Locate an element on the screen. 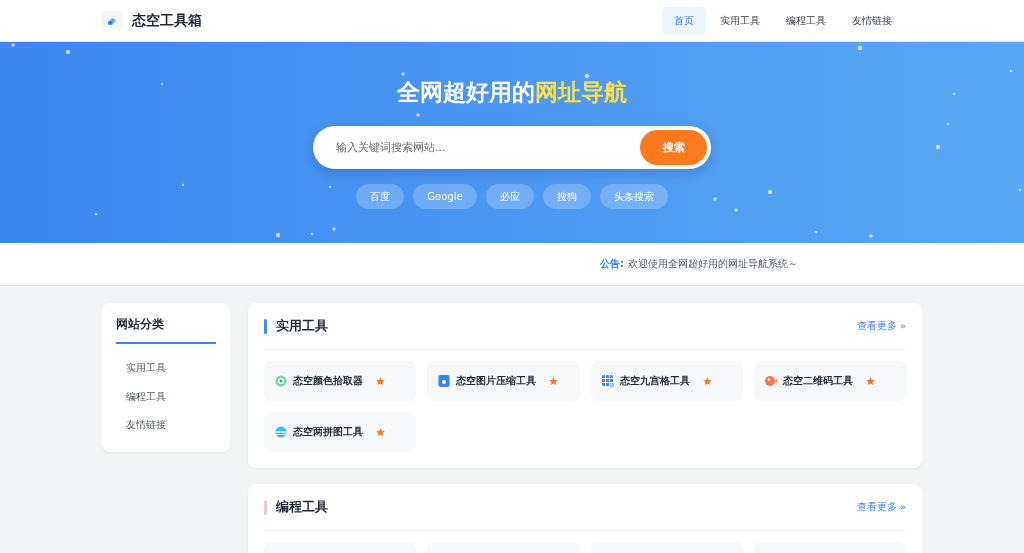 The width and height of the screenshot is (1024, 553). nav-tab: 友情链接 is located at coordinates (872, 20).